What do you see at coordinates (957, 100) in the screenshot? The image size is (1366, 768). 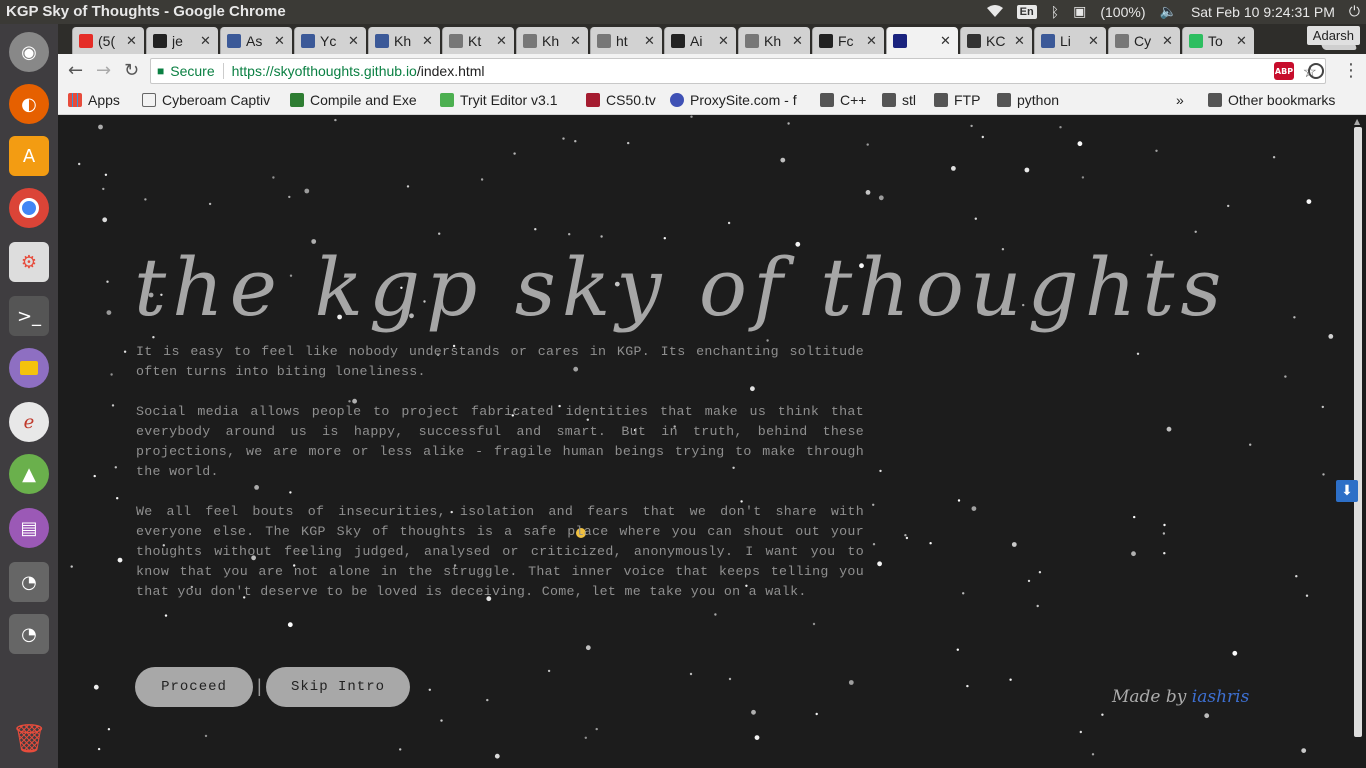 I see `bookmark-folder-ftp: FTP` at bounding box center [957, 100].